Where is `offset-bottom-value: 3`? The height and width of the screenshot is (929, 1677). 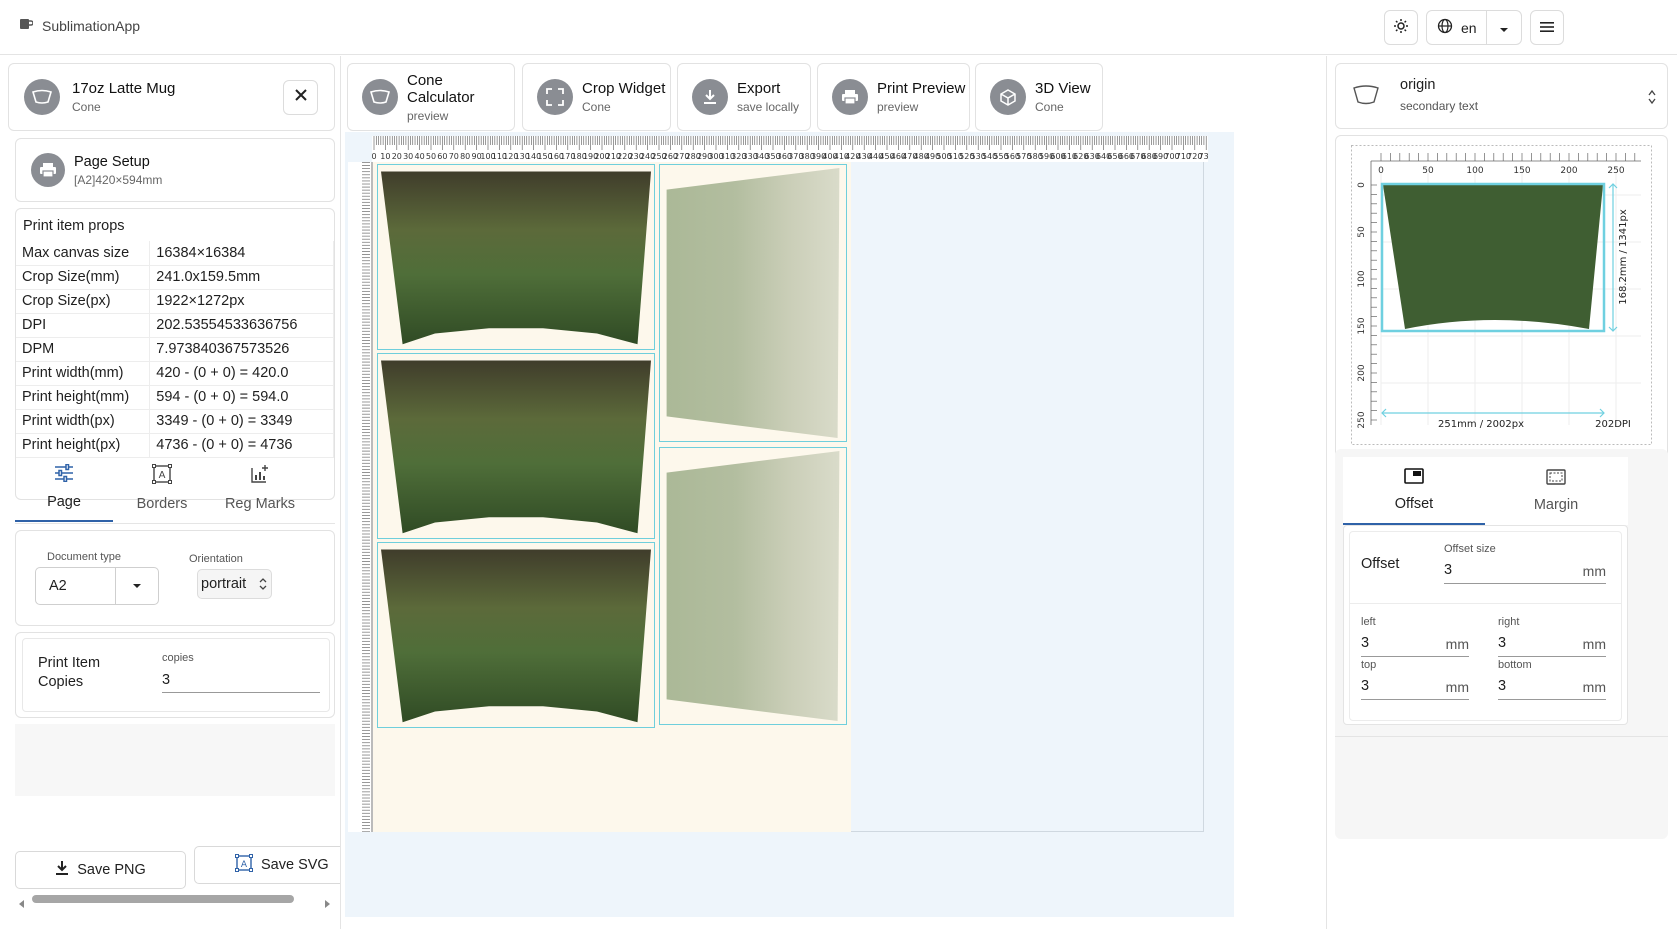
offset-bottom-value: 3 is located at coordinates (1502, 686).